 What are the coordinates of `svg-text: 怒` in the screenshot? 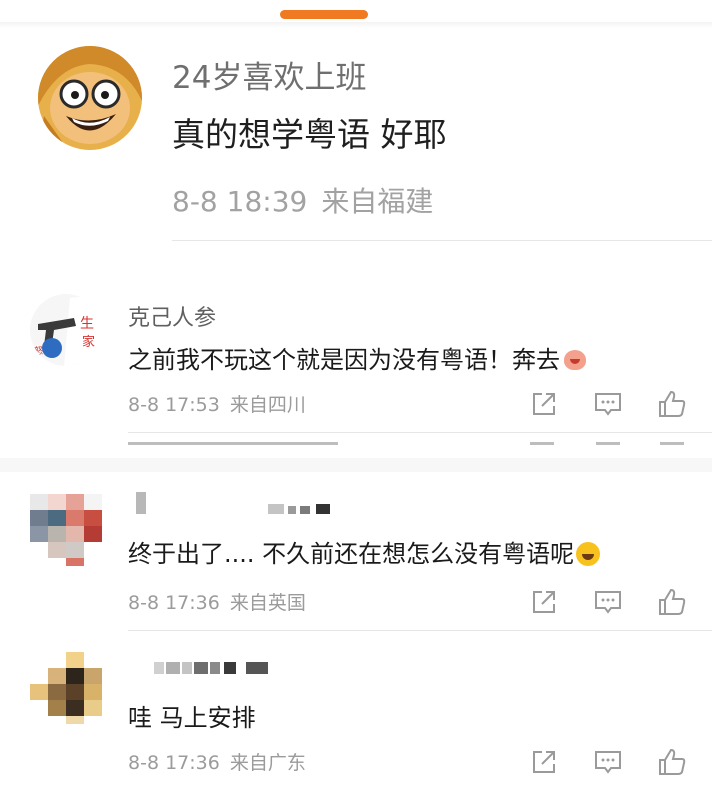 It's located at (38, 351).